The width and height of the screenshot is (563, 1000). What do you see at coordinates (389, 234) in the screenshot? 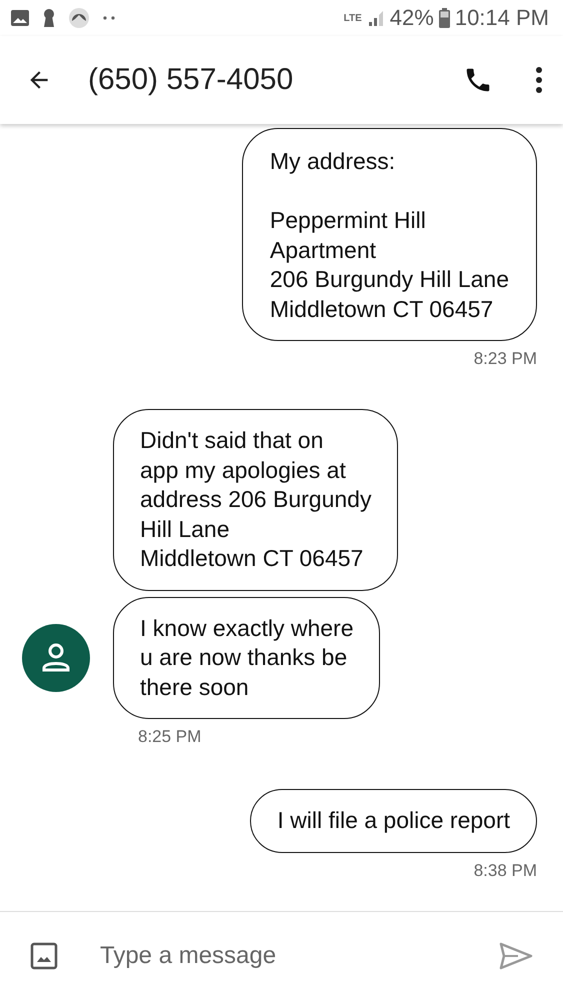
I see `message-bubble: My address: Peppermint Hill Apartment 206 Burgundy Hill Lane Middletown CT 06457` at bounding box center [389, 234].